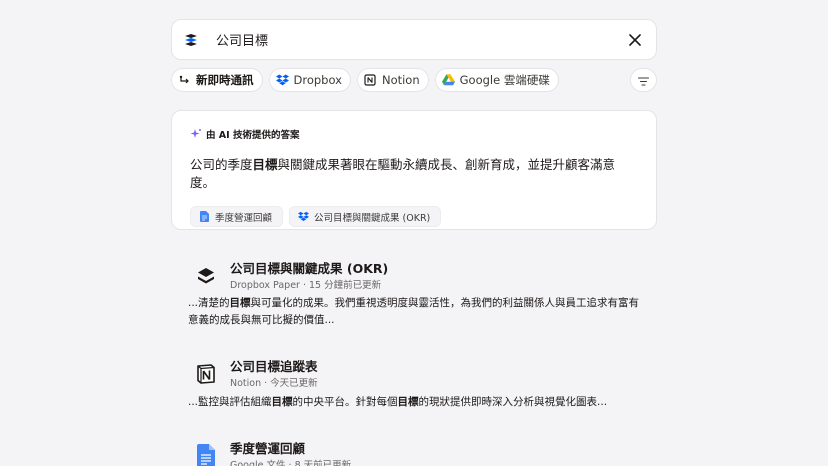 The height and width of the screenshot is (466, 828). I want to click on ai-answer-highlight: 目標, so click(265, 164).